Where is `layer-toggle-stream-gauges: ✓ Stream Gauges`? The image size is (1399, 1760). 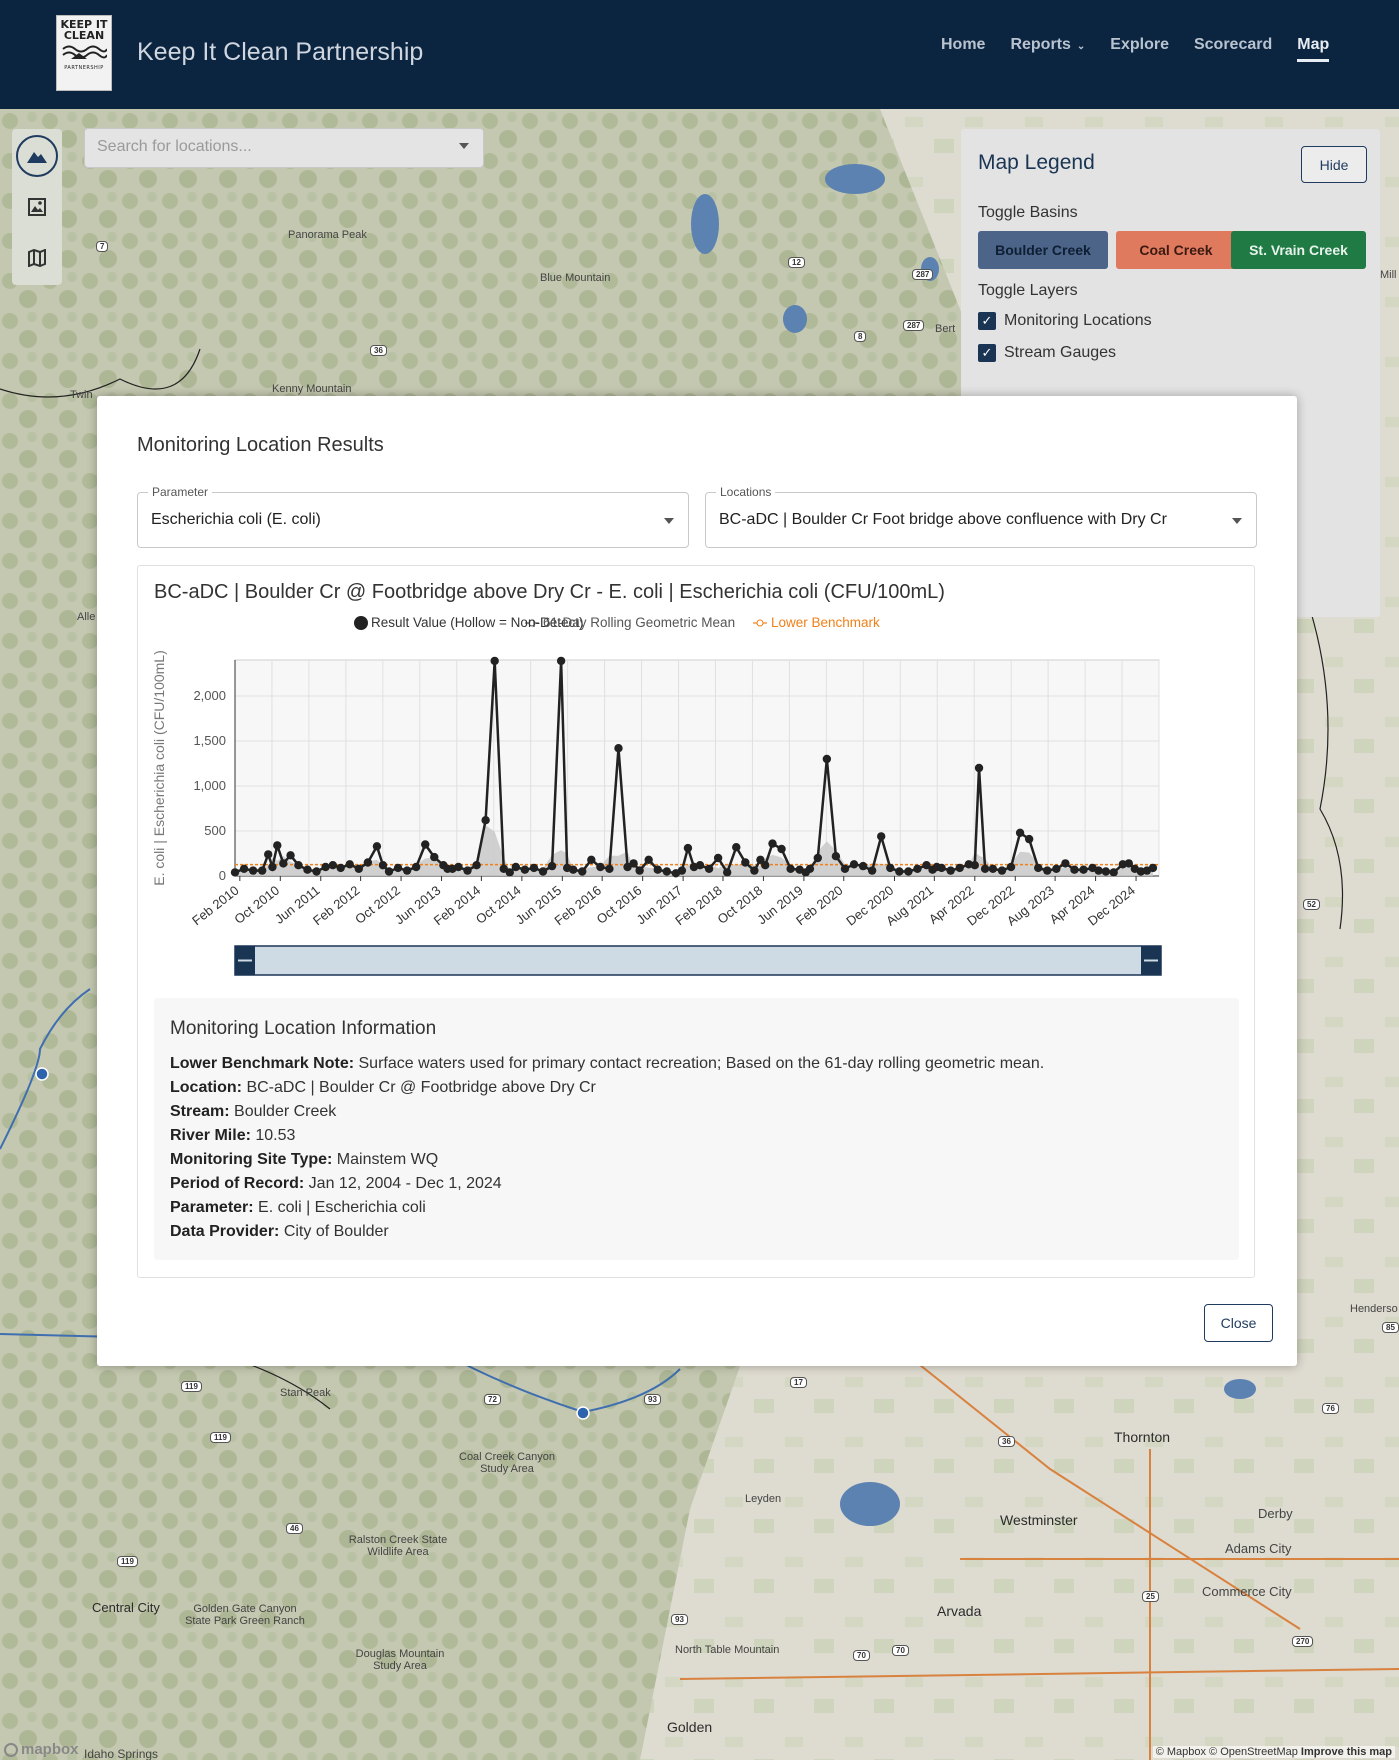
layer-toggle-stream-gauges: ✓ Stream Gauges is located at coordinates (1047, 353).